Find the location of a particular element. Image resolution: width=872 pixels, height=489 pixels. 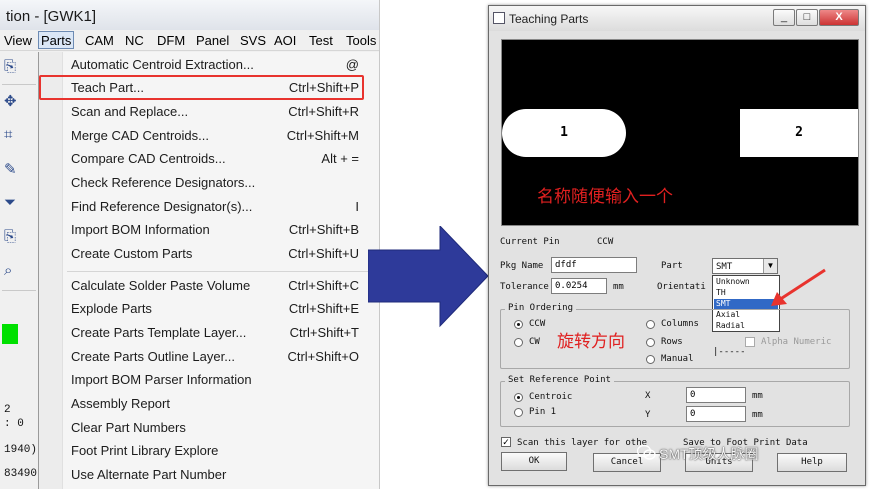

ref-point-group is located at coordinates (675, 404).